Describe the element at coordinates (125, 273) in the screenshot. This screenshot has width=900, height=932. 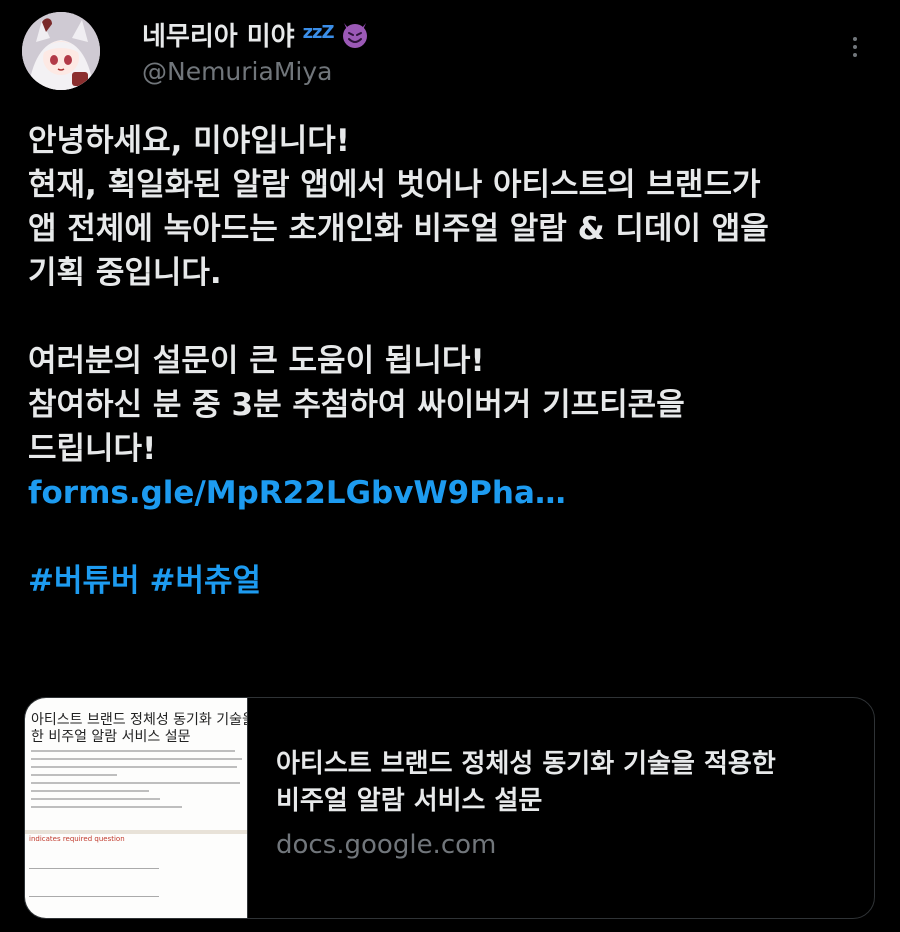
I see `tweet-line: 기획 중입니다.` at that location.